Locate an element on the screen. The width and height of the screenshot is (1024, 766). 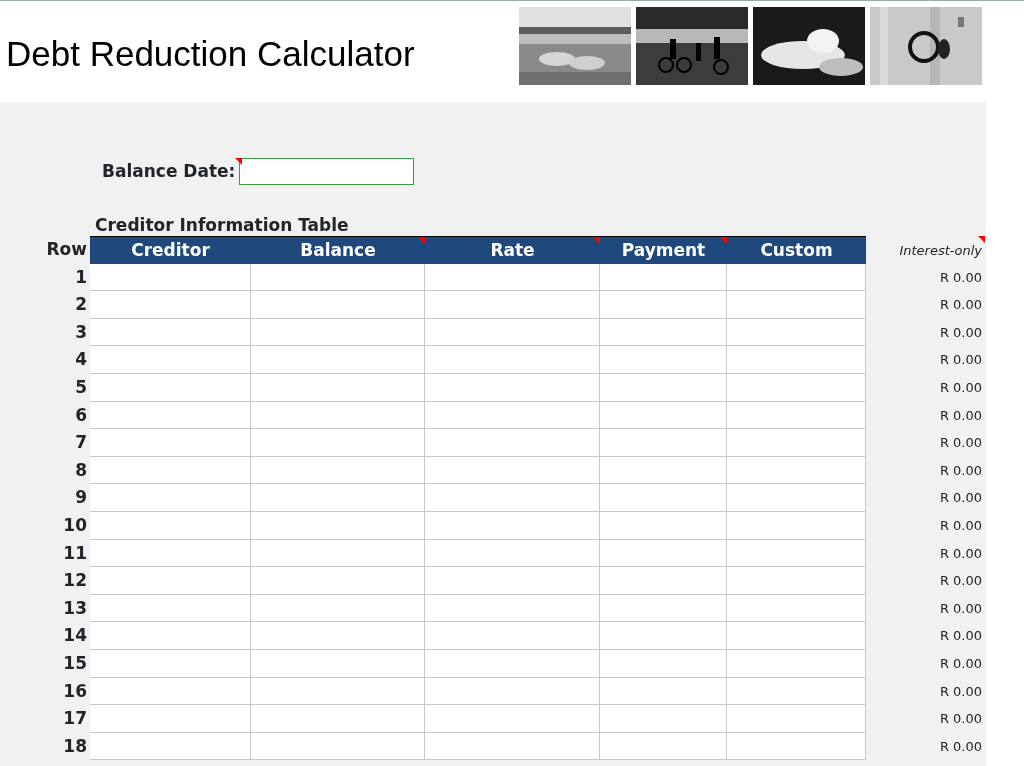
field-label: Balance Date: is located at coordinates (169, 171).